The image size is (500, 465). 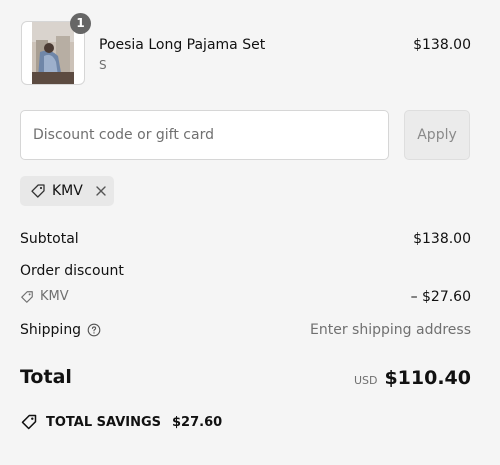 I want to click on total-amount-group: USD $110.40, so click(x=412, y=378).